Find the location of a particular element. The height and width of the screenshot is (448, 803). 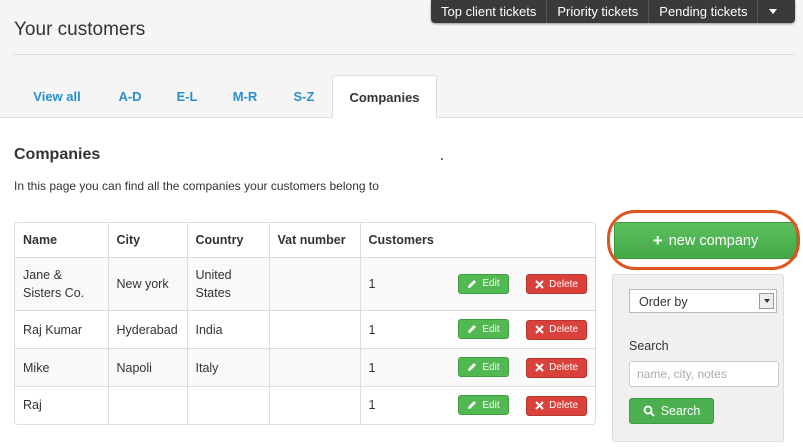

plus-icon: + is located at coordinates (657, 240).